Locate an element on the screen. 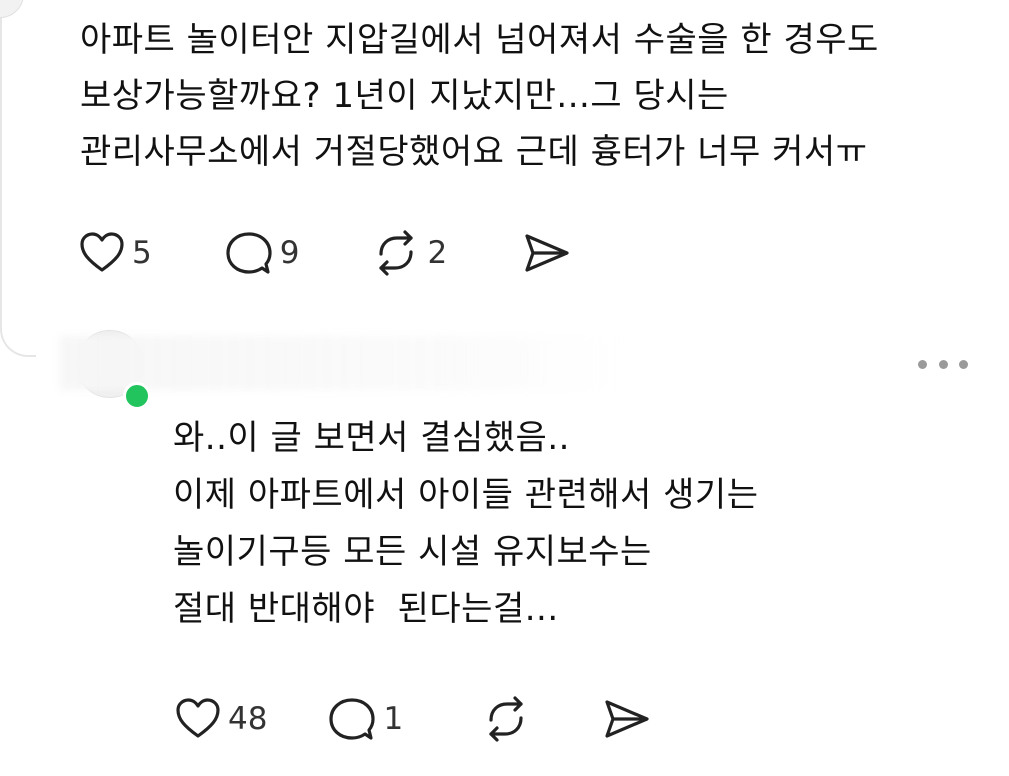  comment-repost-button is located at coordinates (506, 719).